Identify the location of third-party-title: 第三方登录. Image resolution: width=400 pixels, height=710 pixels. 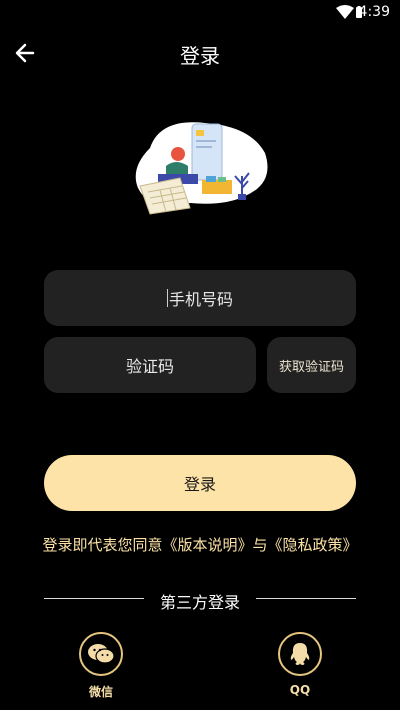
(199, 602).